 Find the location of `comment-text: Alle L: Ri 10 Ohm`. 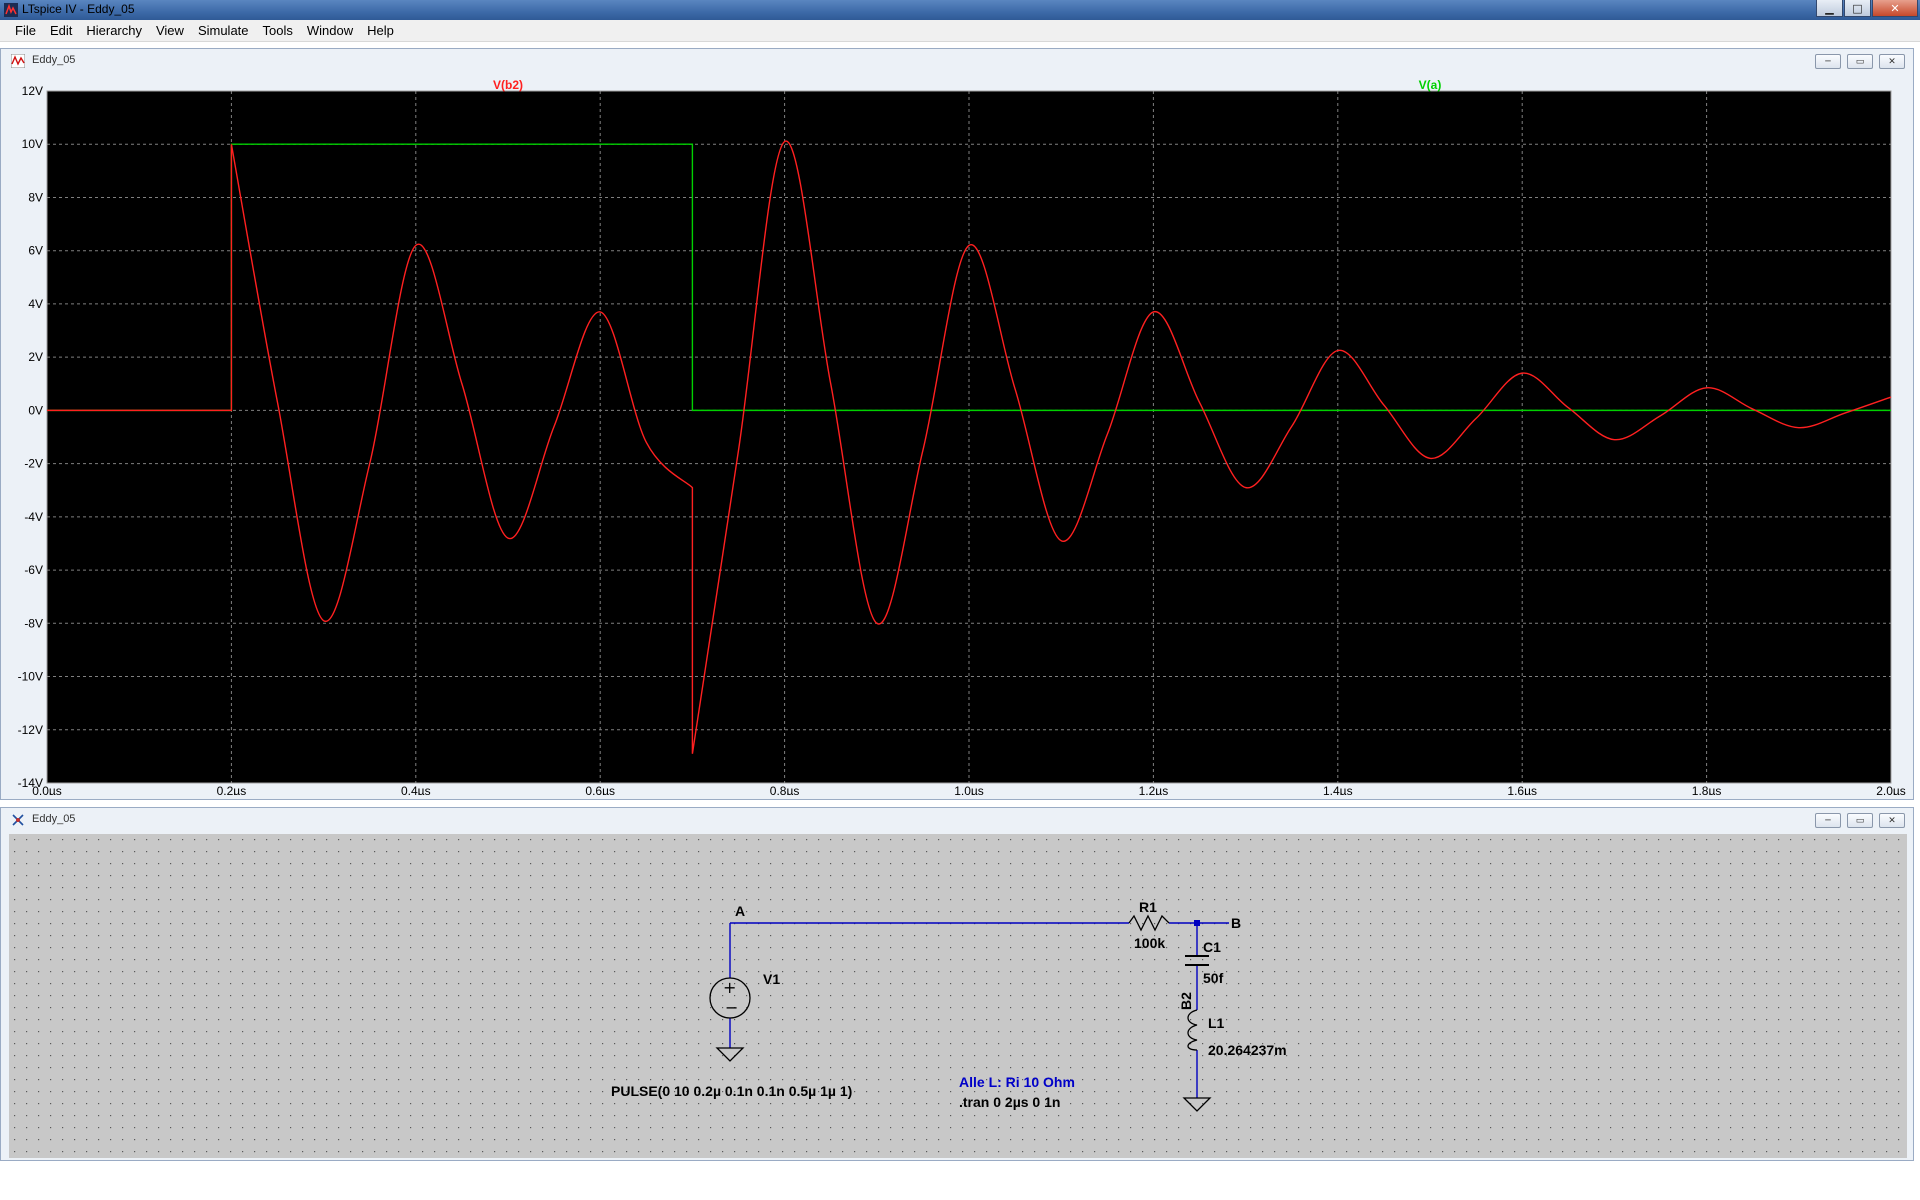

comment-text: Alle L: Ri 10 Ohm is located at coordinates (1017, 1082).